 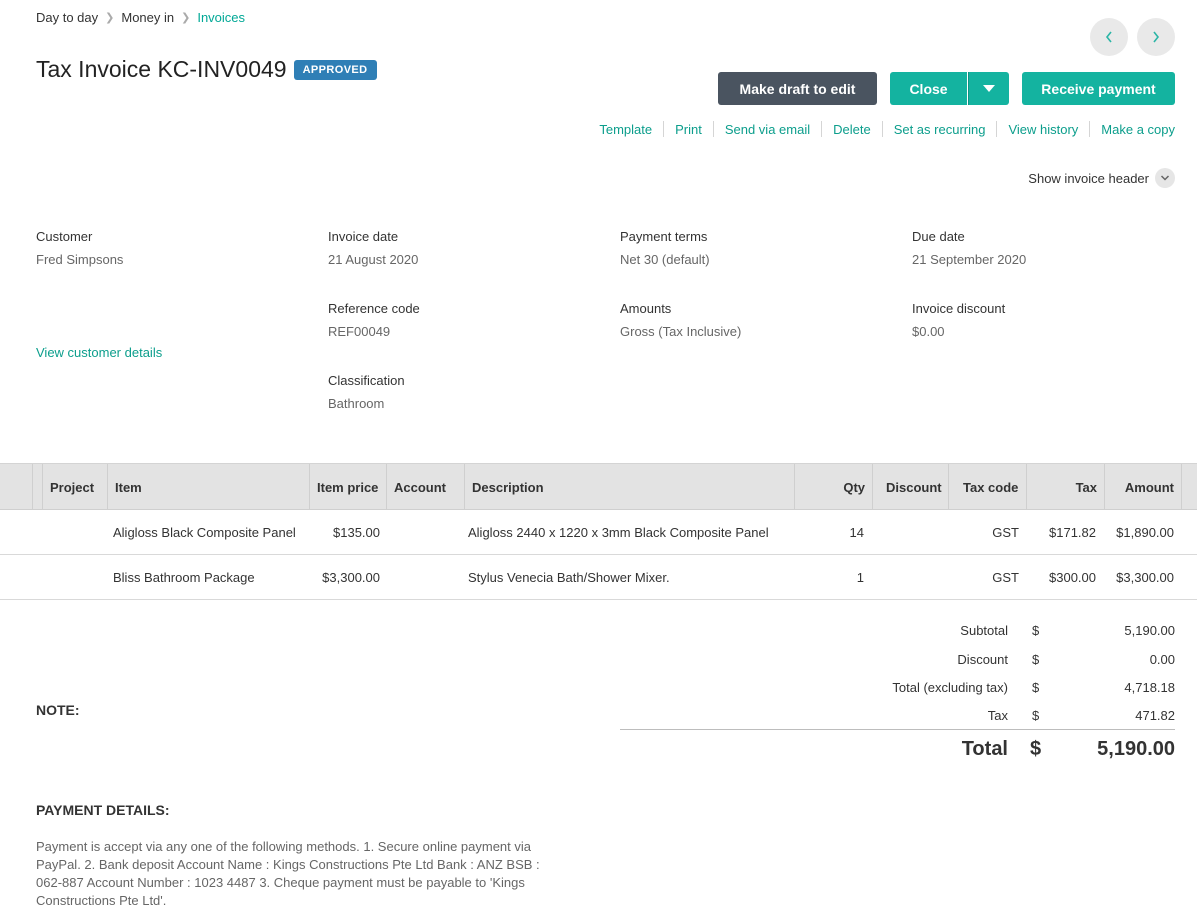 What do you see at coordinates (997, 715) in the screenshot?
I see `tax-label: Tax` at bounding box center [997, 715].